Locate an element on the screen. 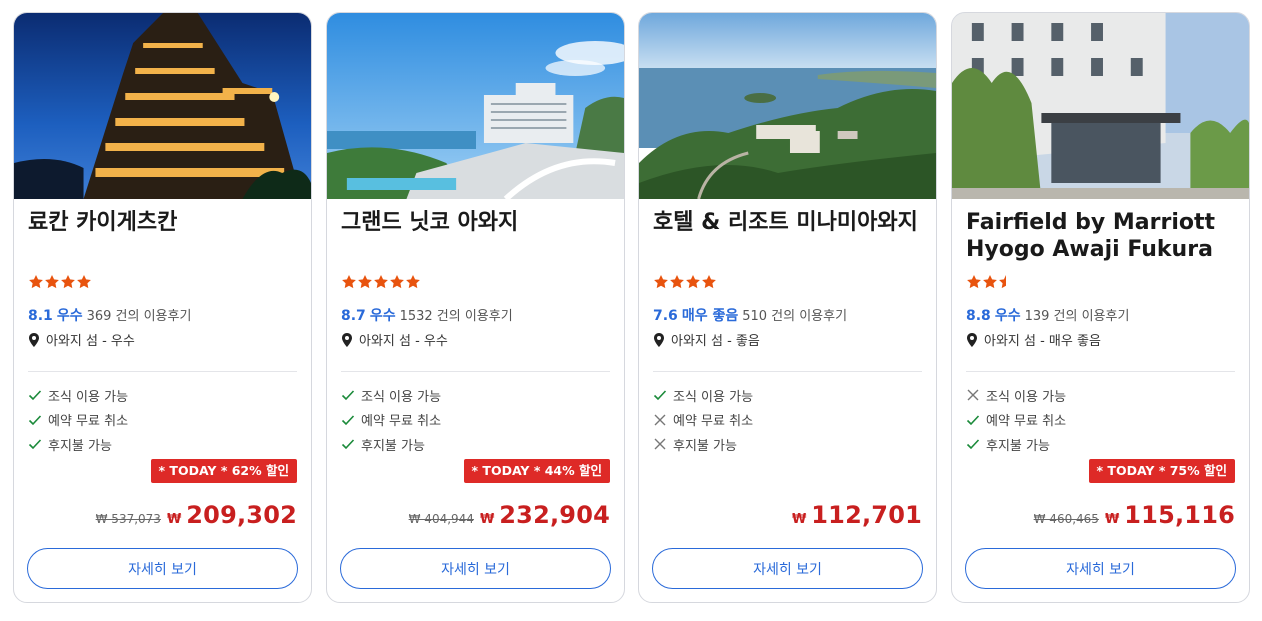 This screenshot has height=621, width=1262. review-count: 139 건의 이용후기 is located at coordinates (1077, 316).